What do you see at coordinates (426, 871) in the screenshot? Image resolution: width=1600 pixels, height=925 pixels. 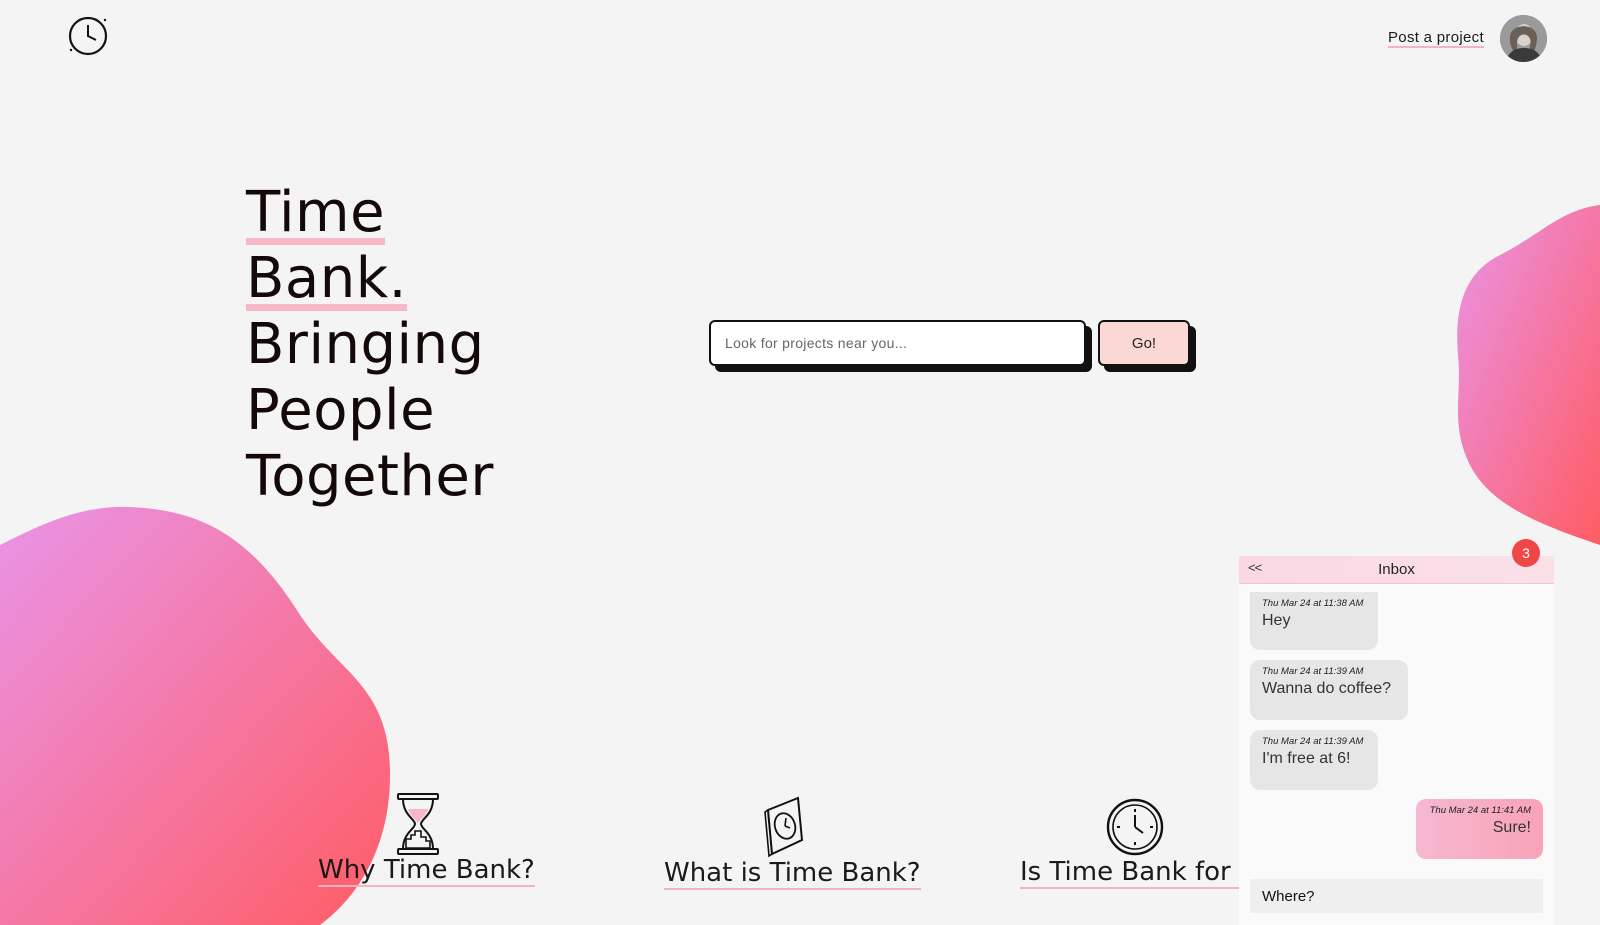 I see `feature-why-label: Why Time Bank?` at bounding box center [426, 871].